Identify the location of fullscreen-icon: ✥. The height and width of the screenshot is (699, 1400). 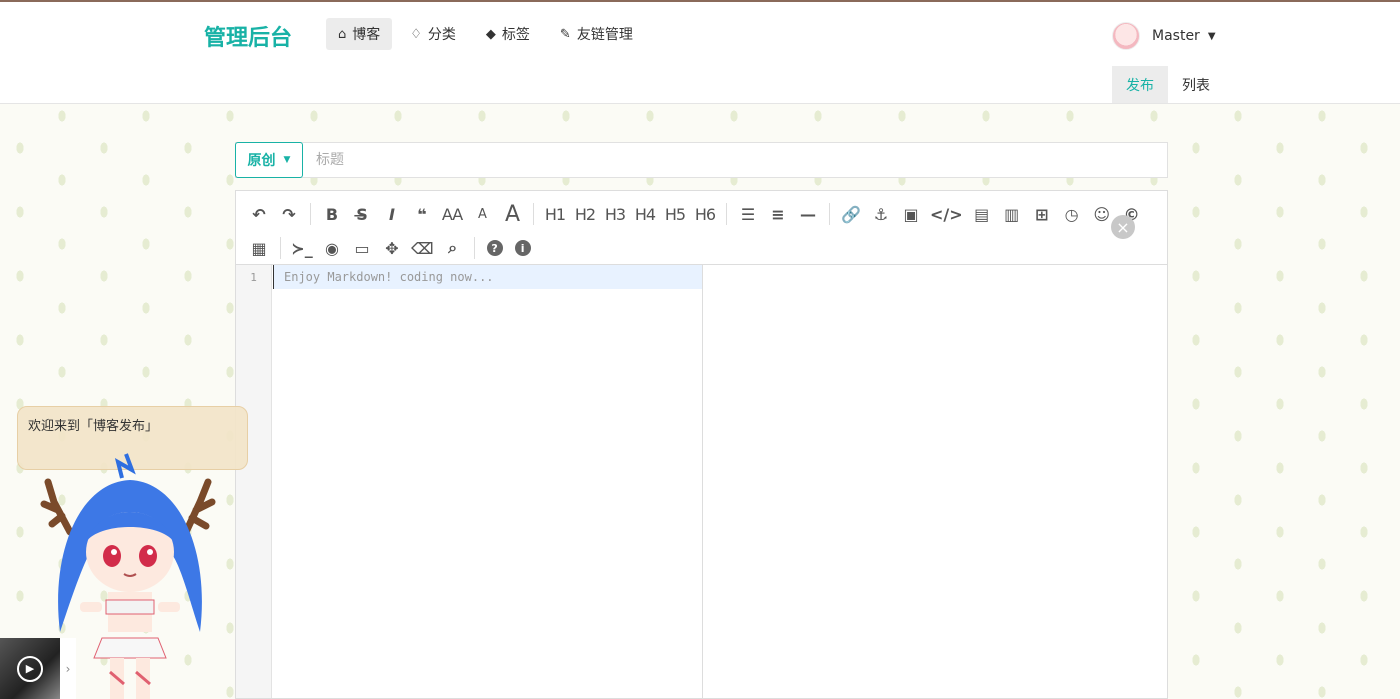
(392, 248).